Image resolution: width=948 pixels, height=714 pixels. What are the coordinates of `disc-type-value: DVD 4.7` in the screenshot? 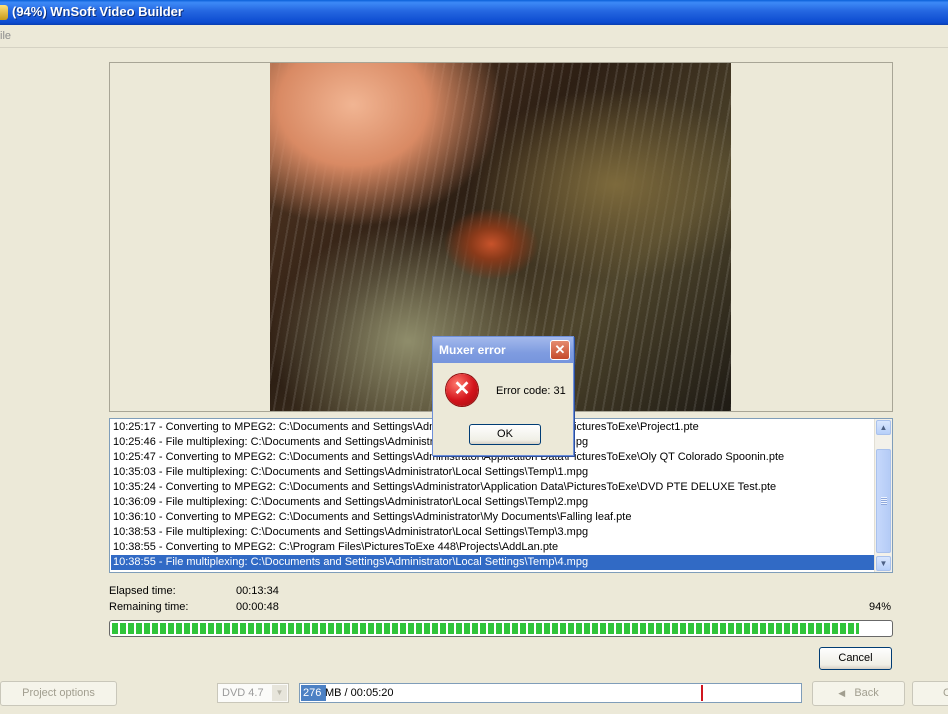 It's located at (243, 693).